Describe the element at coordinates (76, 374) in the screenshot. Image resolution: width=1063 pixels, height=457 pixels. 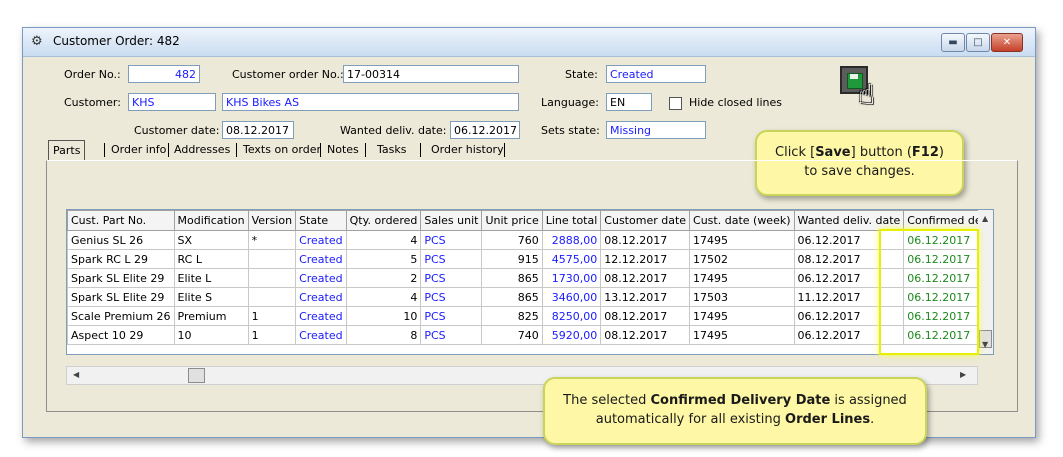
I see `scroll-left-icon: ◀` at that location.